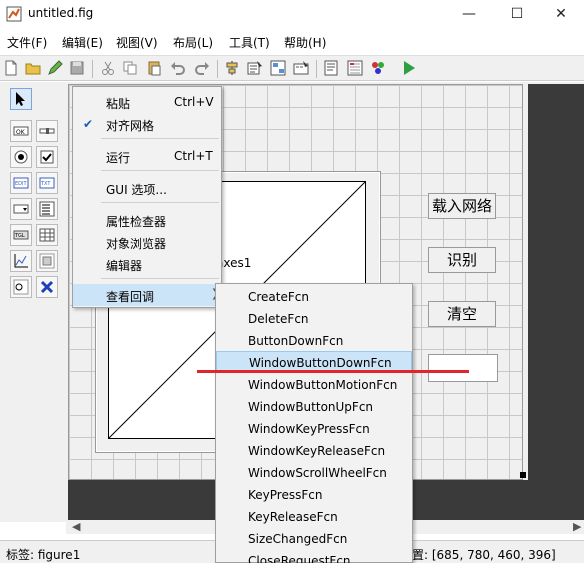 This screenshot has width=584, height=563. What do you see at coordinates (55, 68) in the screenshot?
I see `edit-icon` at bounding box center [55, 68].